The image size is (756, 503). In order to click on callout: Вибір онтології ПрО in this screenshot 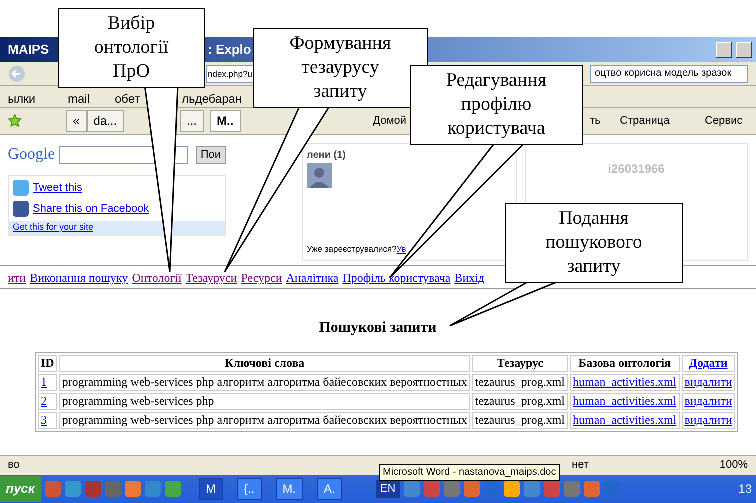, I will do `click(131, 48)`.